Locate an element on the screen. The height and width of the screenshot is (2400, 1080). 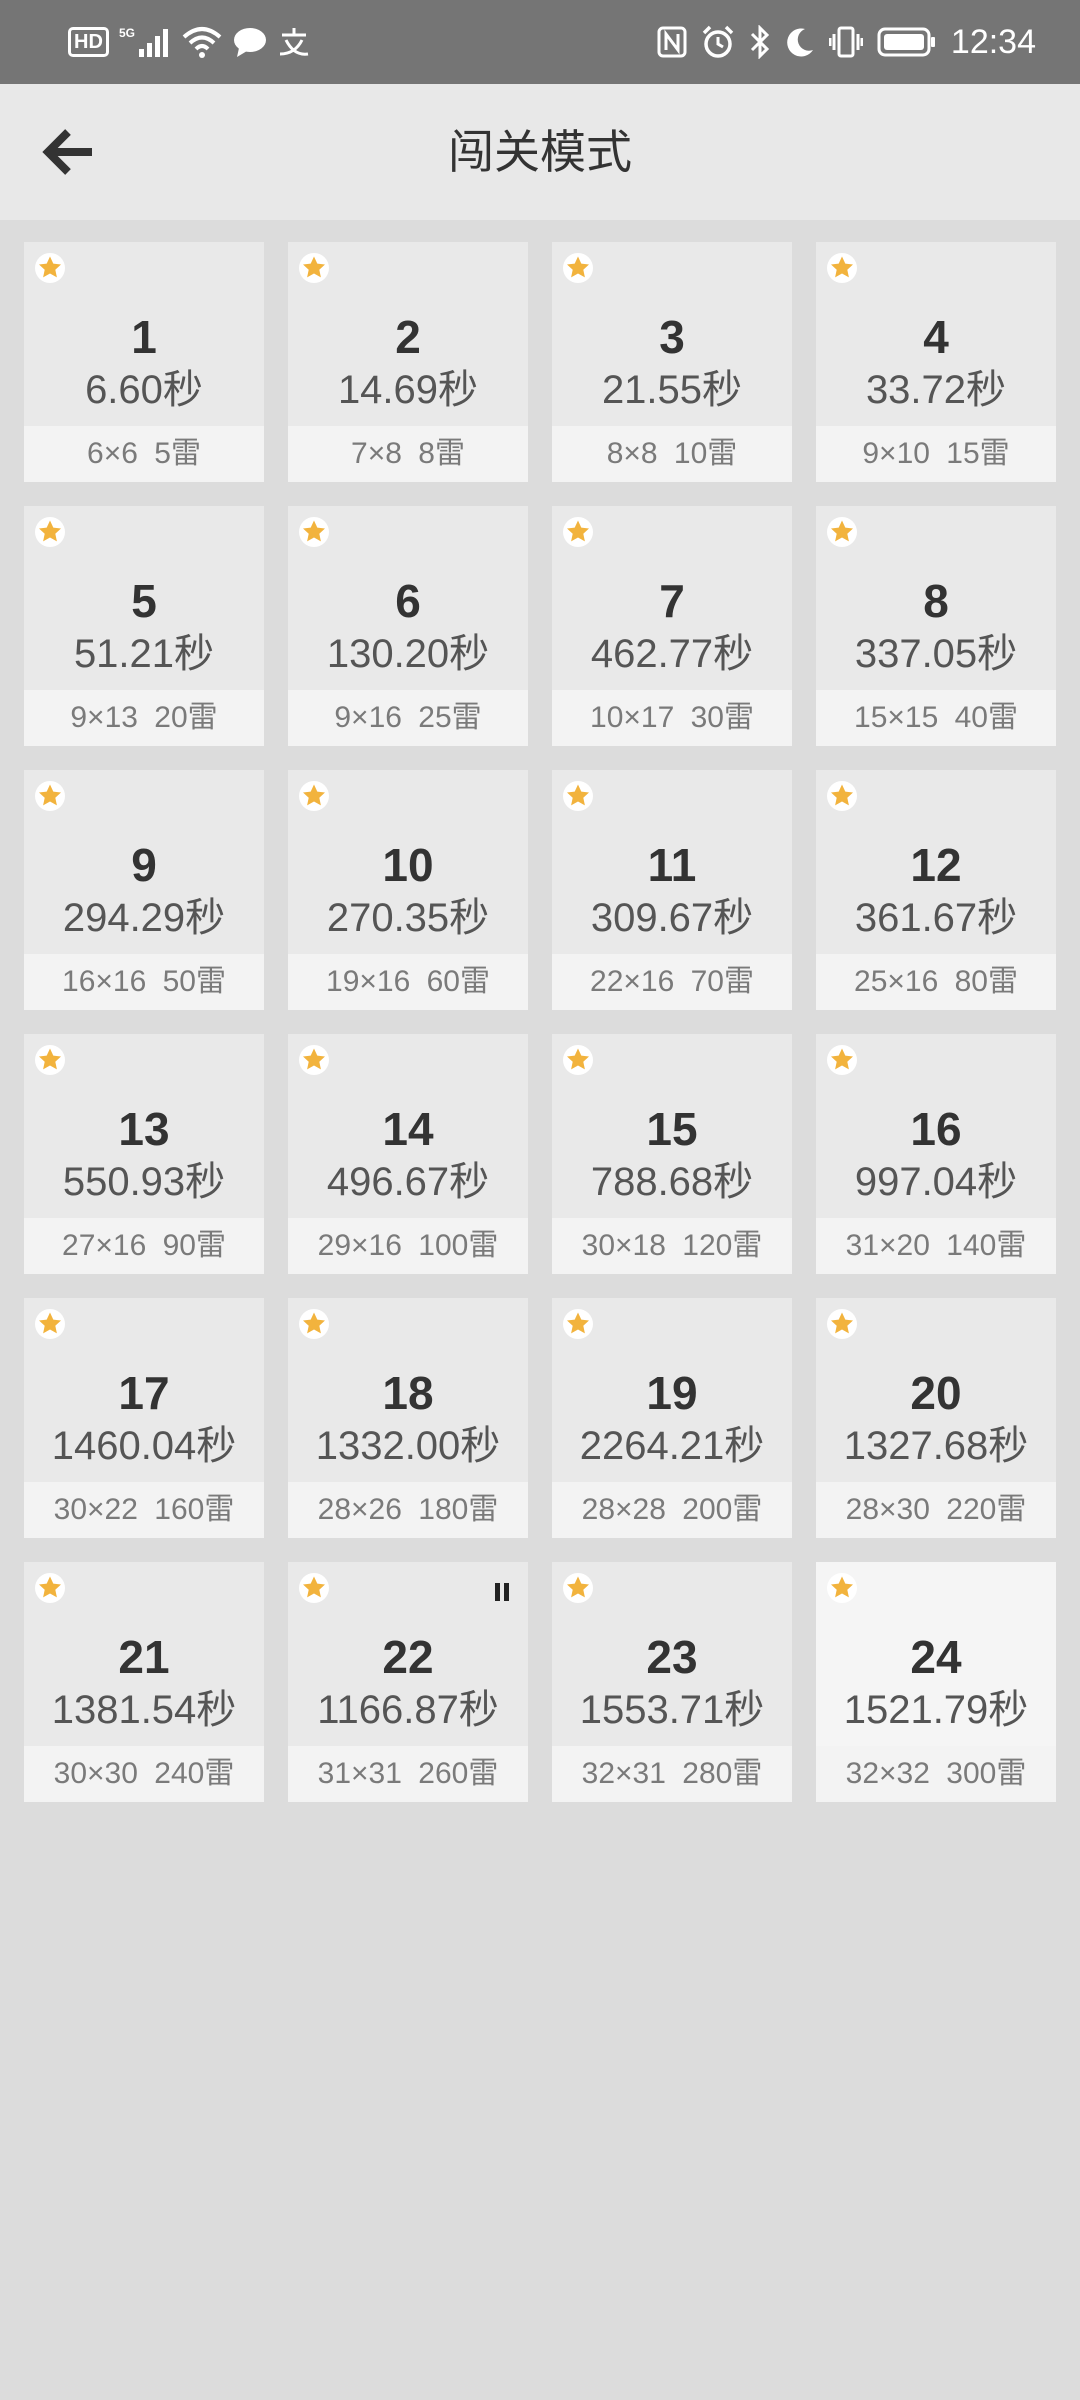
level-best-time: 309.67秒 is located at coordinates (672, 918).